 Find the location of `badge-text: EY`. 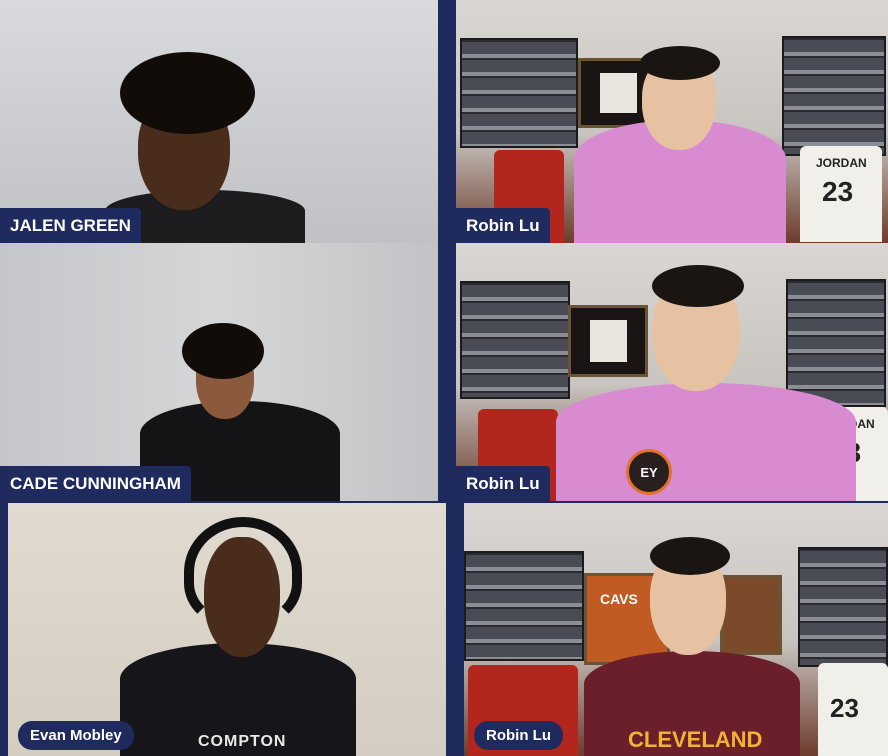

badge-text: EY is located at coordinates (649, 472).